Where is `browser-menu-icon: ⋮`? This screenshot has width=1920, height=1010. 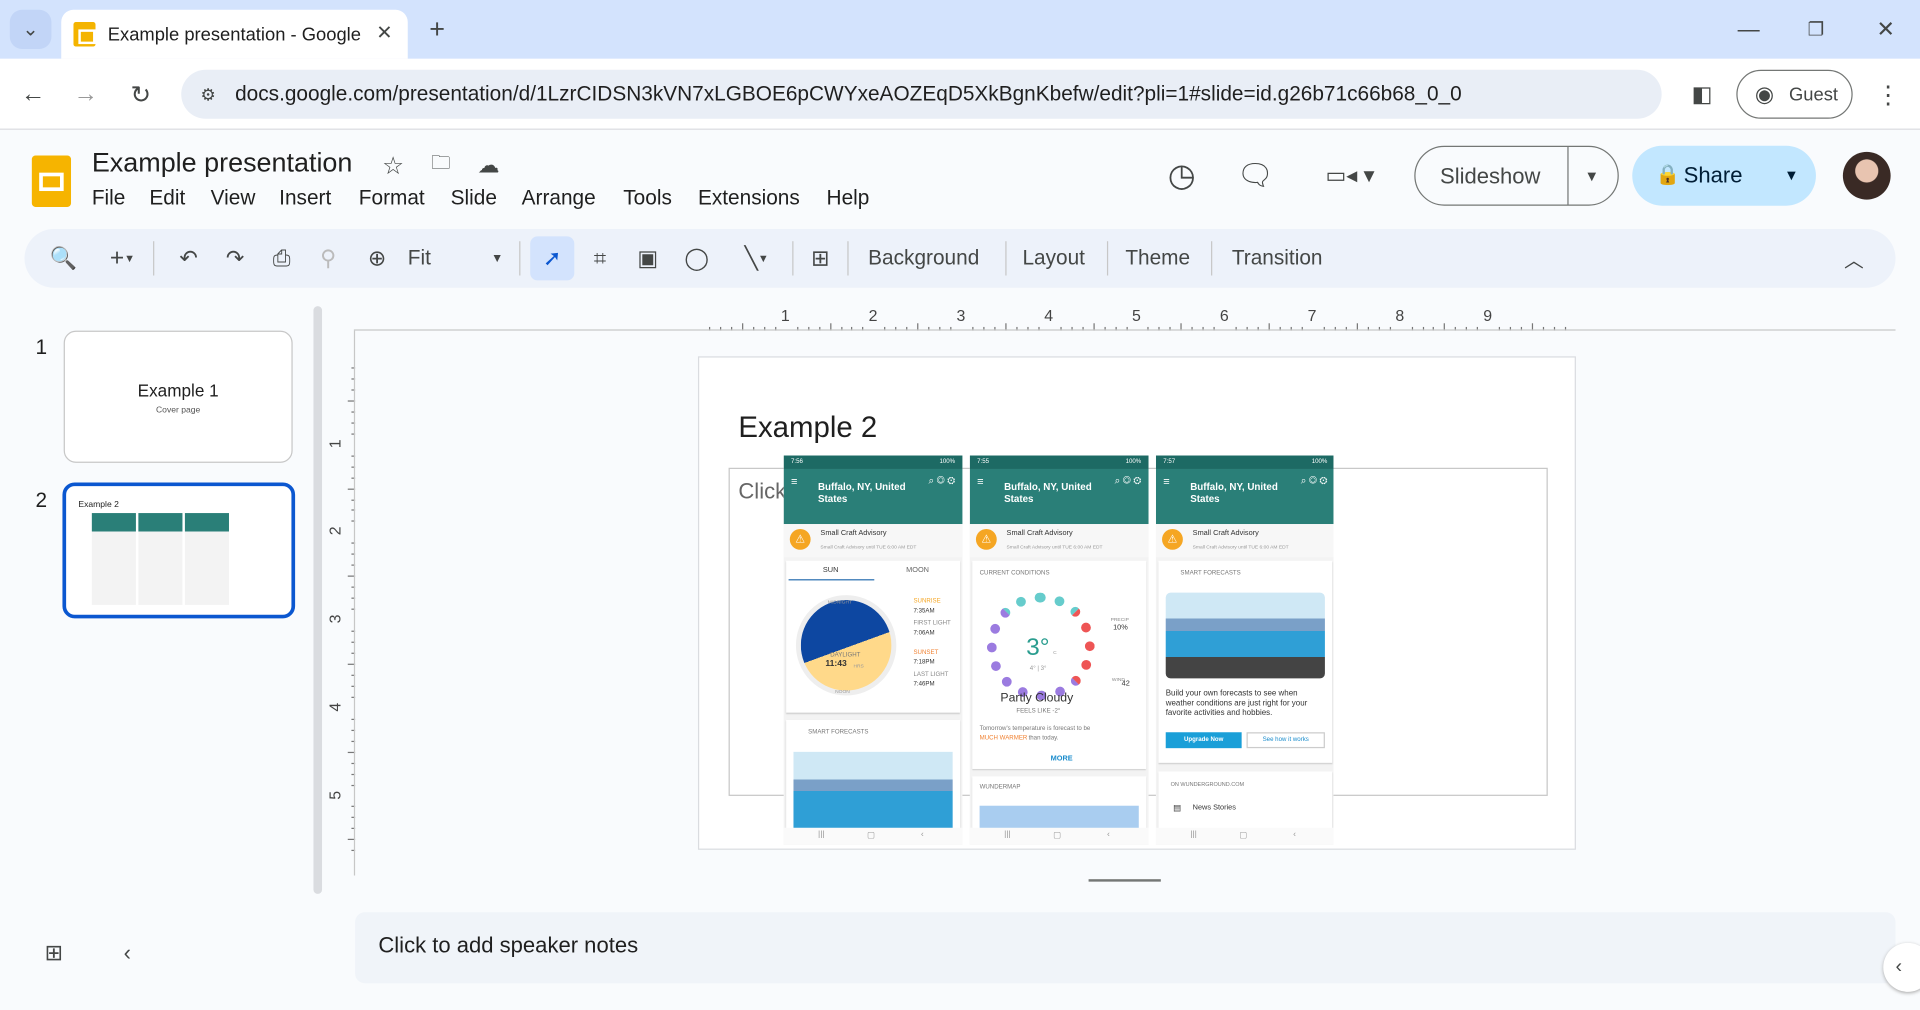 browser-menu-icon: ⋮ is located at coordinates (1887, 94).